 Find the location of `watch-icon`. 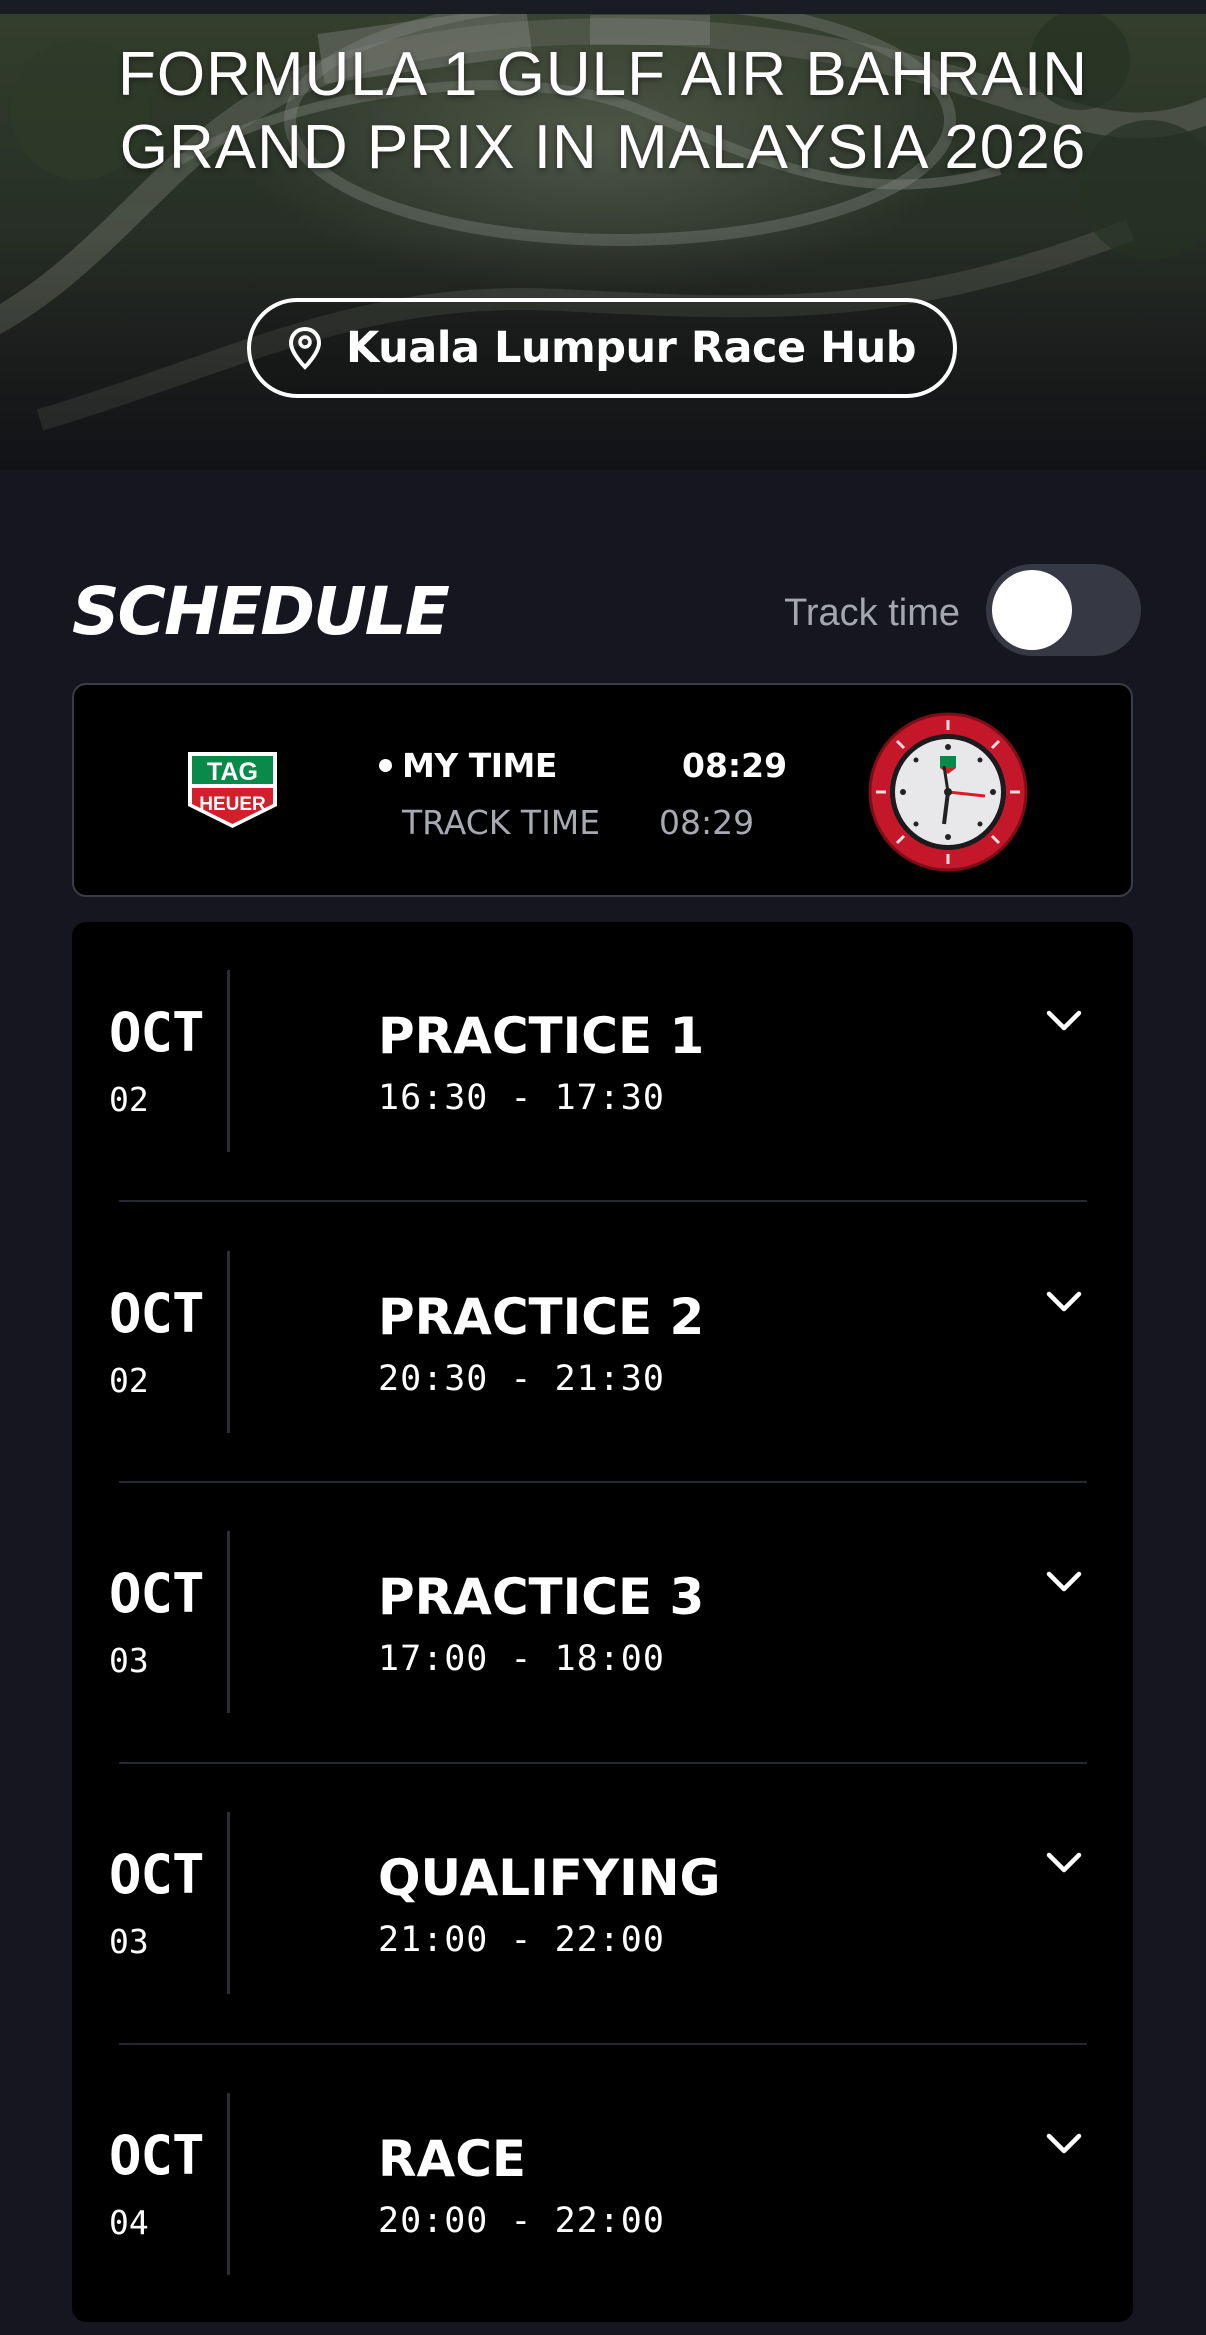

watch-icon is located at coordinates (948, 792).